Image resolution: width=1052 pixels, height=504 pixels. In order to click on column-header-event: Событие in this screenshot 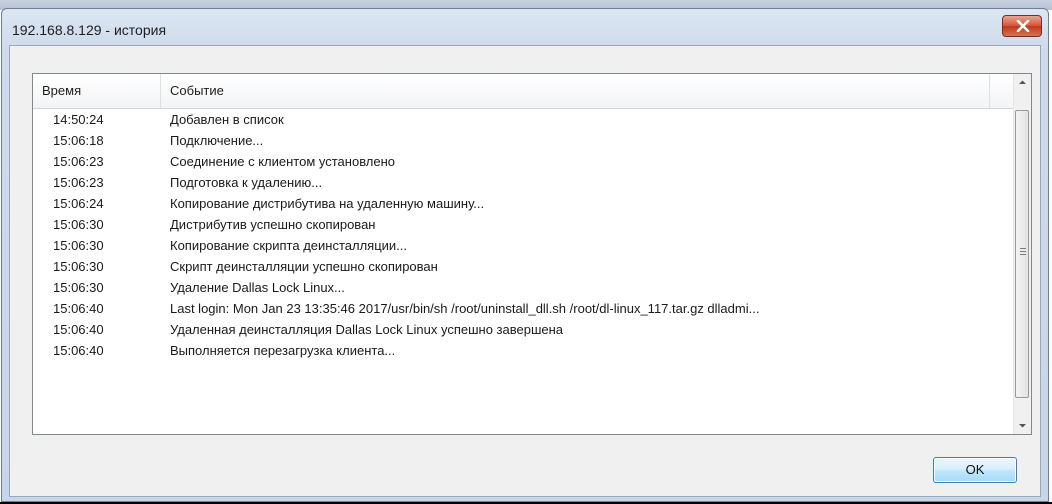, I will do `click(575, 91)`.